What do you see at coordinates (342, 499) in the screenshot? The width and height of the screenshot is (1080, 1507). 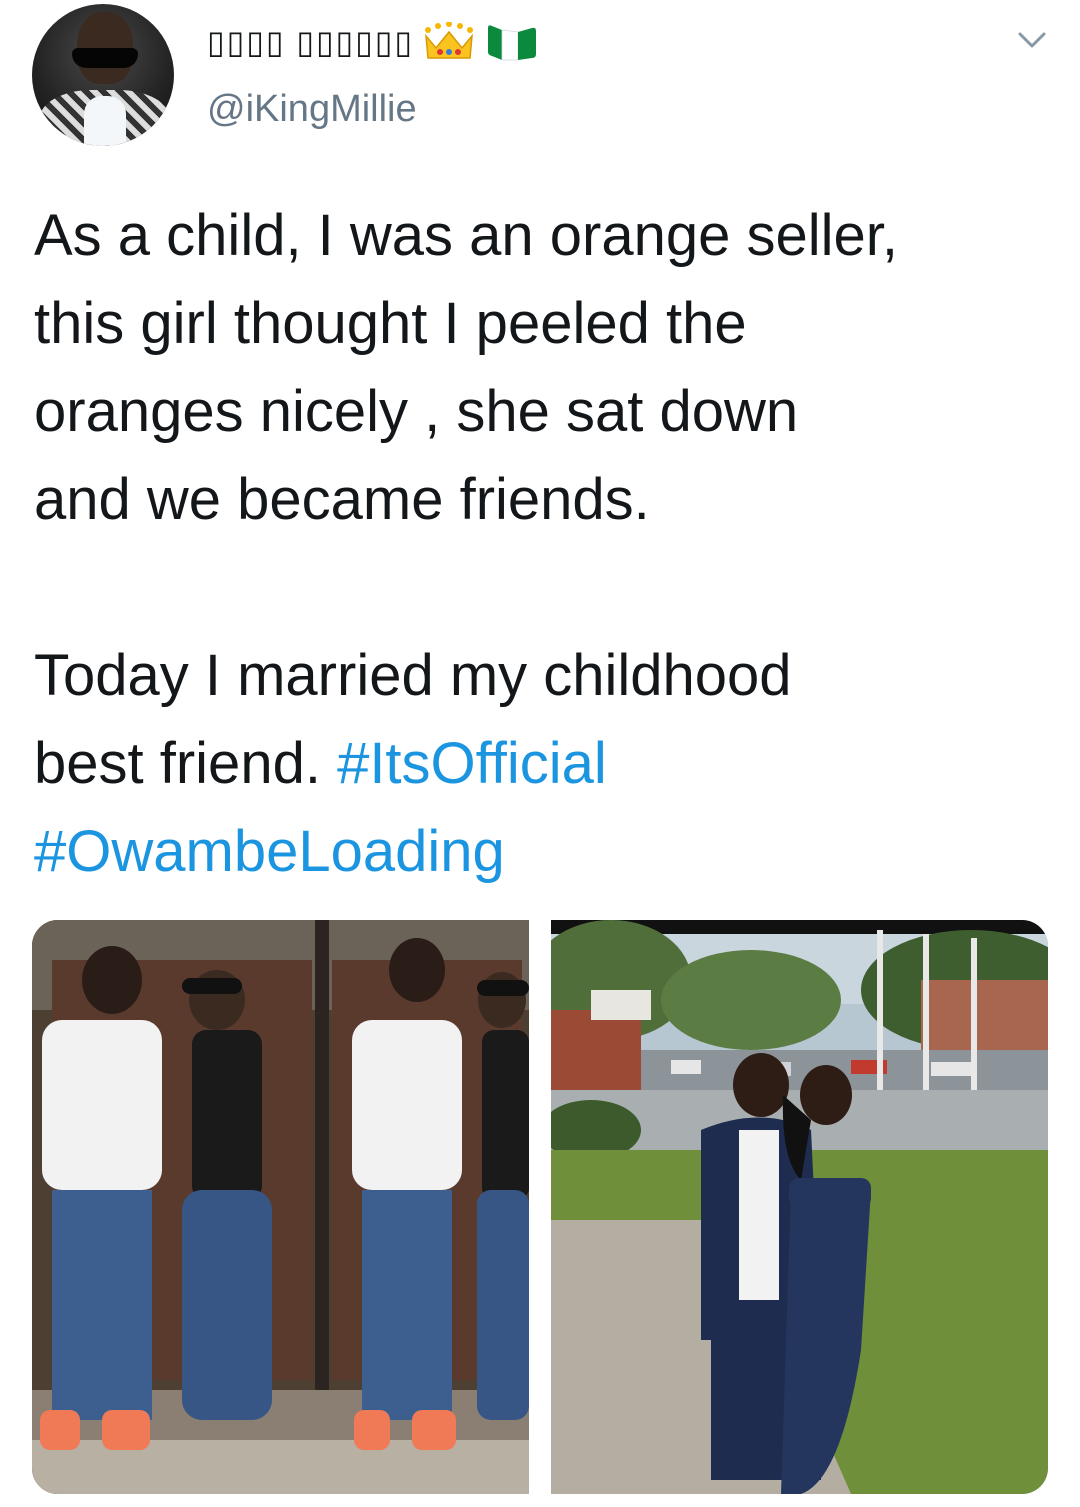 I see `tweet-line: and we became friends.` at bounding box center [342, 499].